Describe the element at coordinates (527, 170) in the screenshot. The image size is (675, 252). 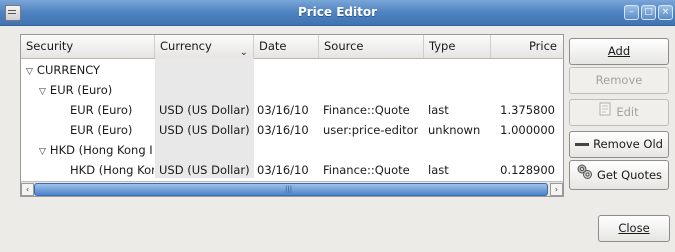
I see `price-cell: 0.128900` at that location.